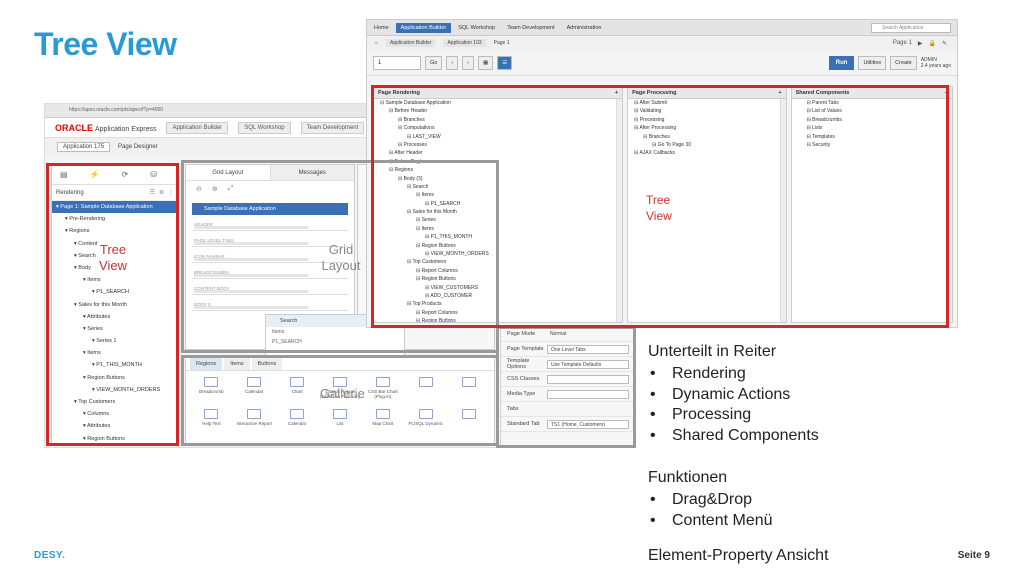  What do you see at coordinates (738, 555) in the screenshot?
I see `notes-element-property: Element-Property Ansicht` at bounding box center [738, 555].